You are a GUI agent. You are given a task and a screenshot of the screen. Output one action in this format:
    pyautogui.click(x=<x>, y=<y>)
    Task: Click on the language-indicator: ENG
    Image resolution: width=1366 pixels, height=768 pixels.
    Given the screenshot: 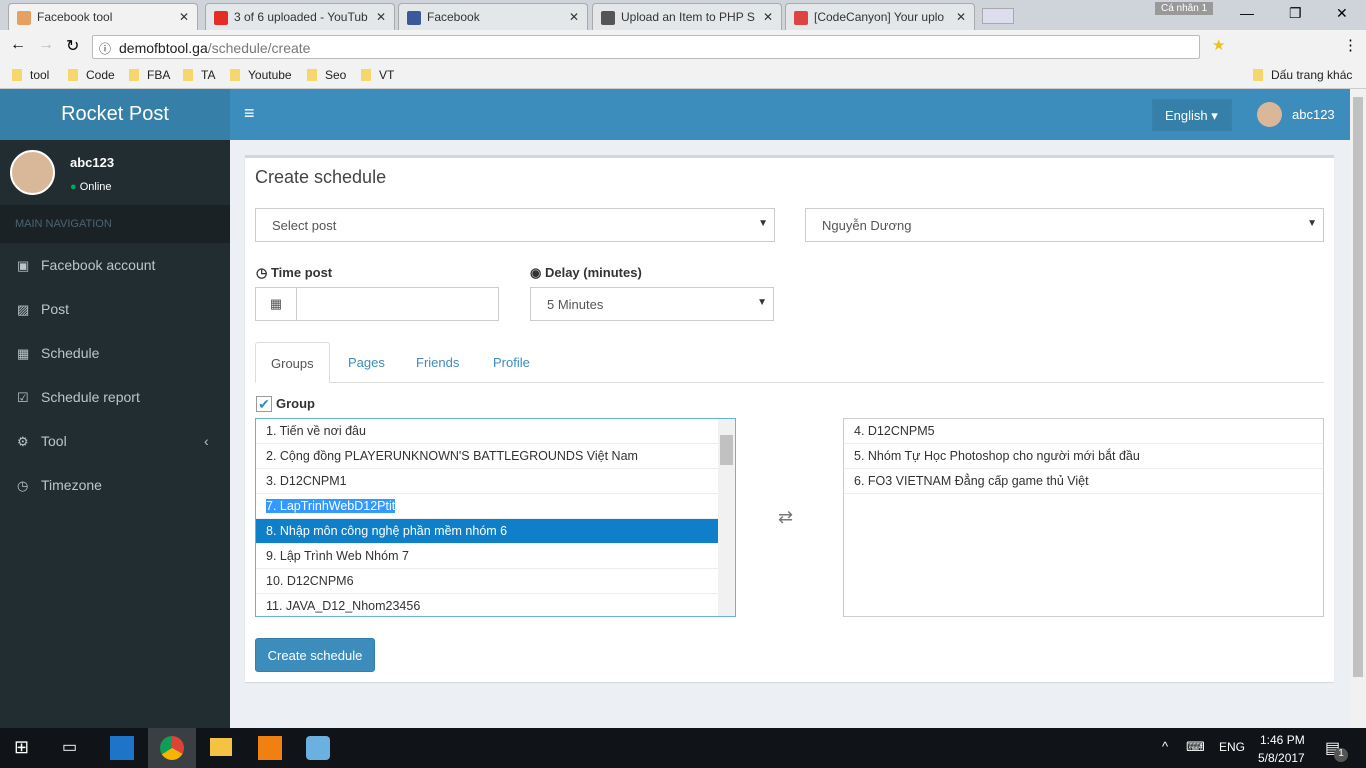 What is the action you would take?
    pyautogui.click(x=1232, y=747)
    